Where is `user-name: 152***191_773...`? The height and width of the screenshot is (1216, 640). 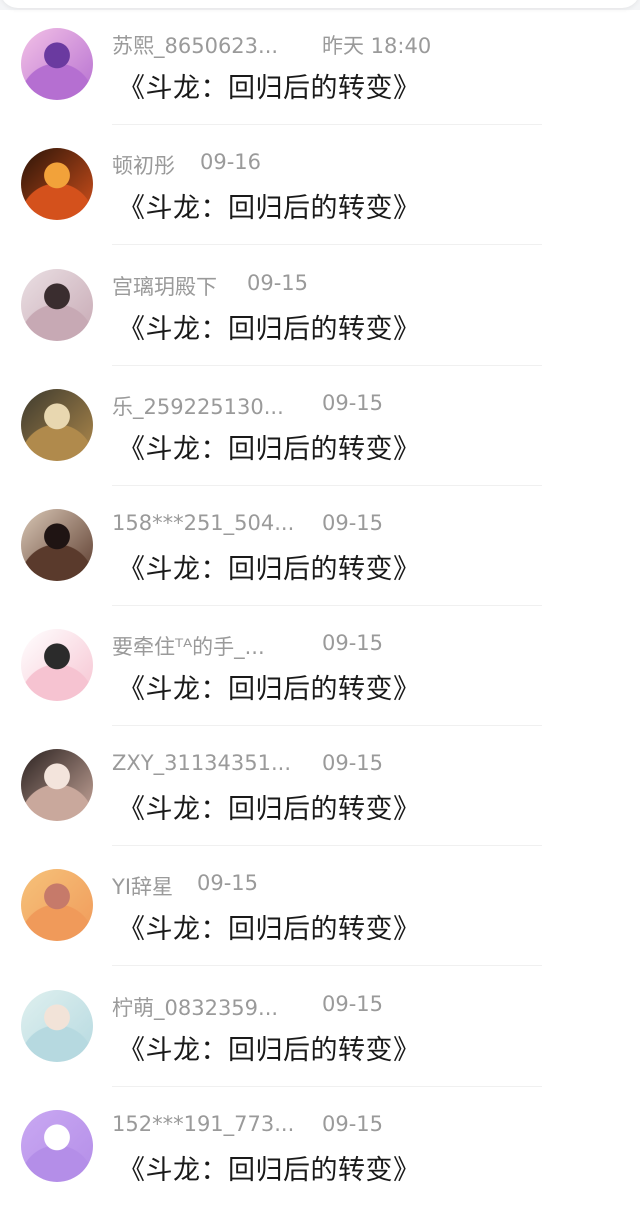
user-name: 152***191_773... is located at coordinates (203, 1124).